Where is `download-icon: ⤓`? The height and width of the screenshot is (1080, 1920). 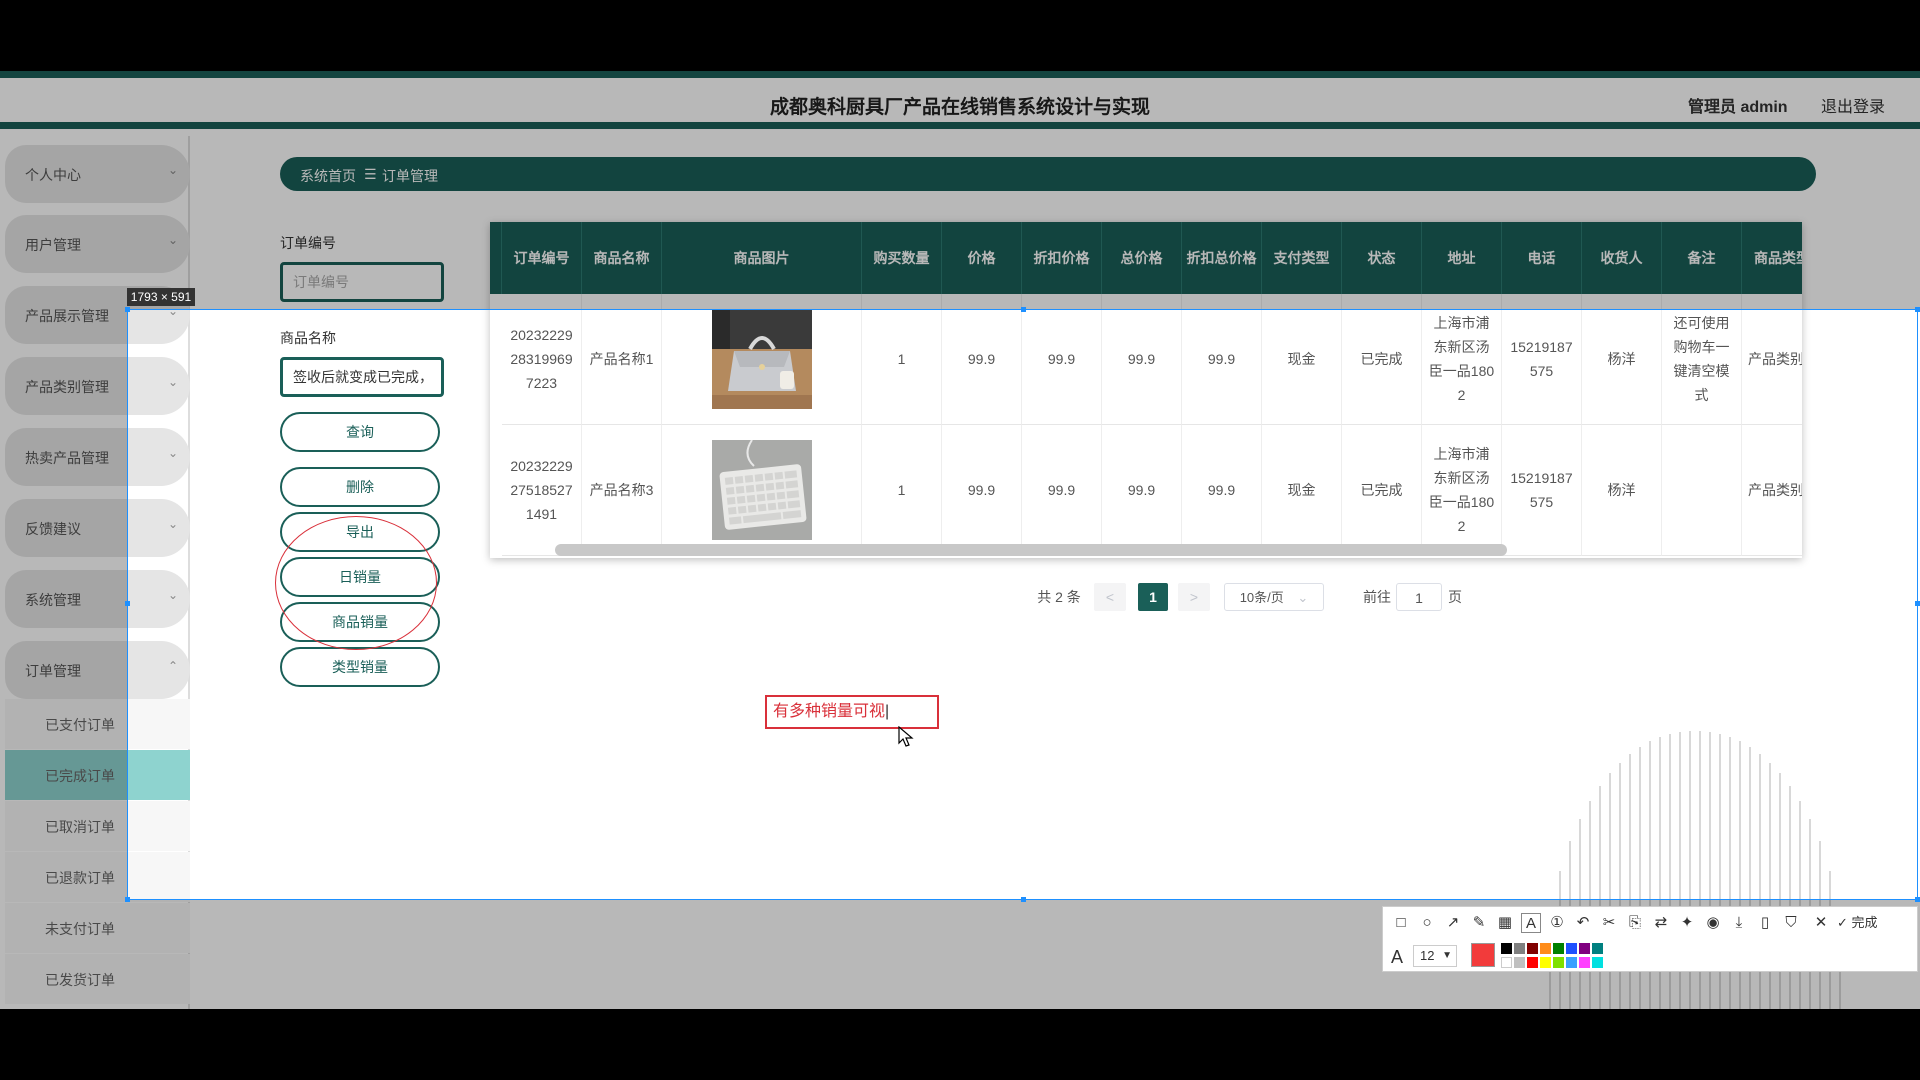
download-icon: ⤓ is located at coordinates (1739, 923).